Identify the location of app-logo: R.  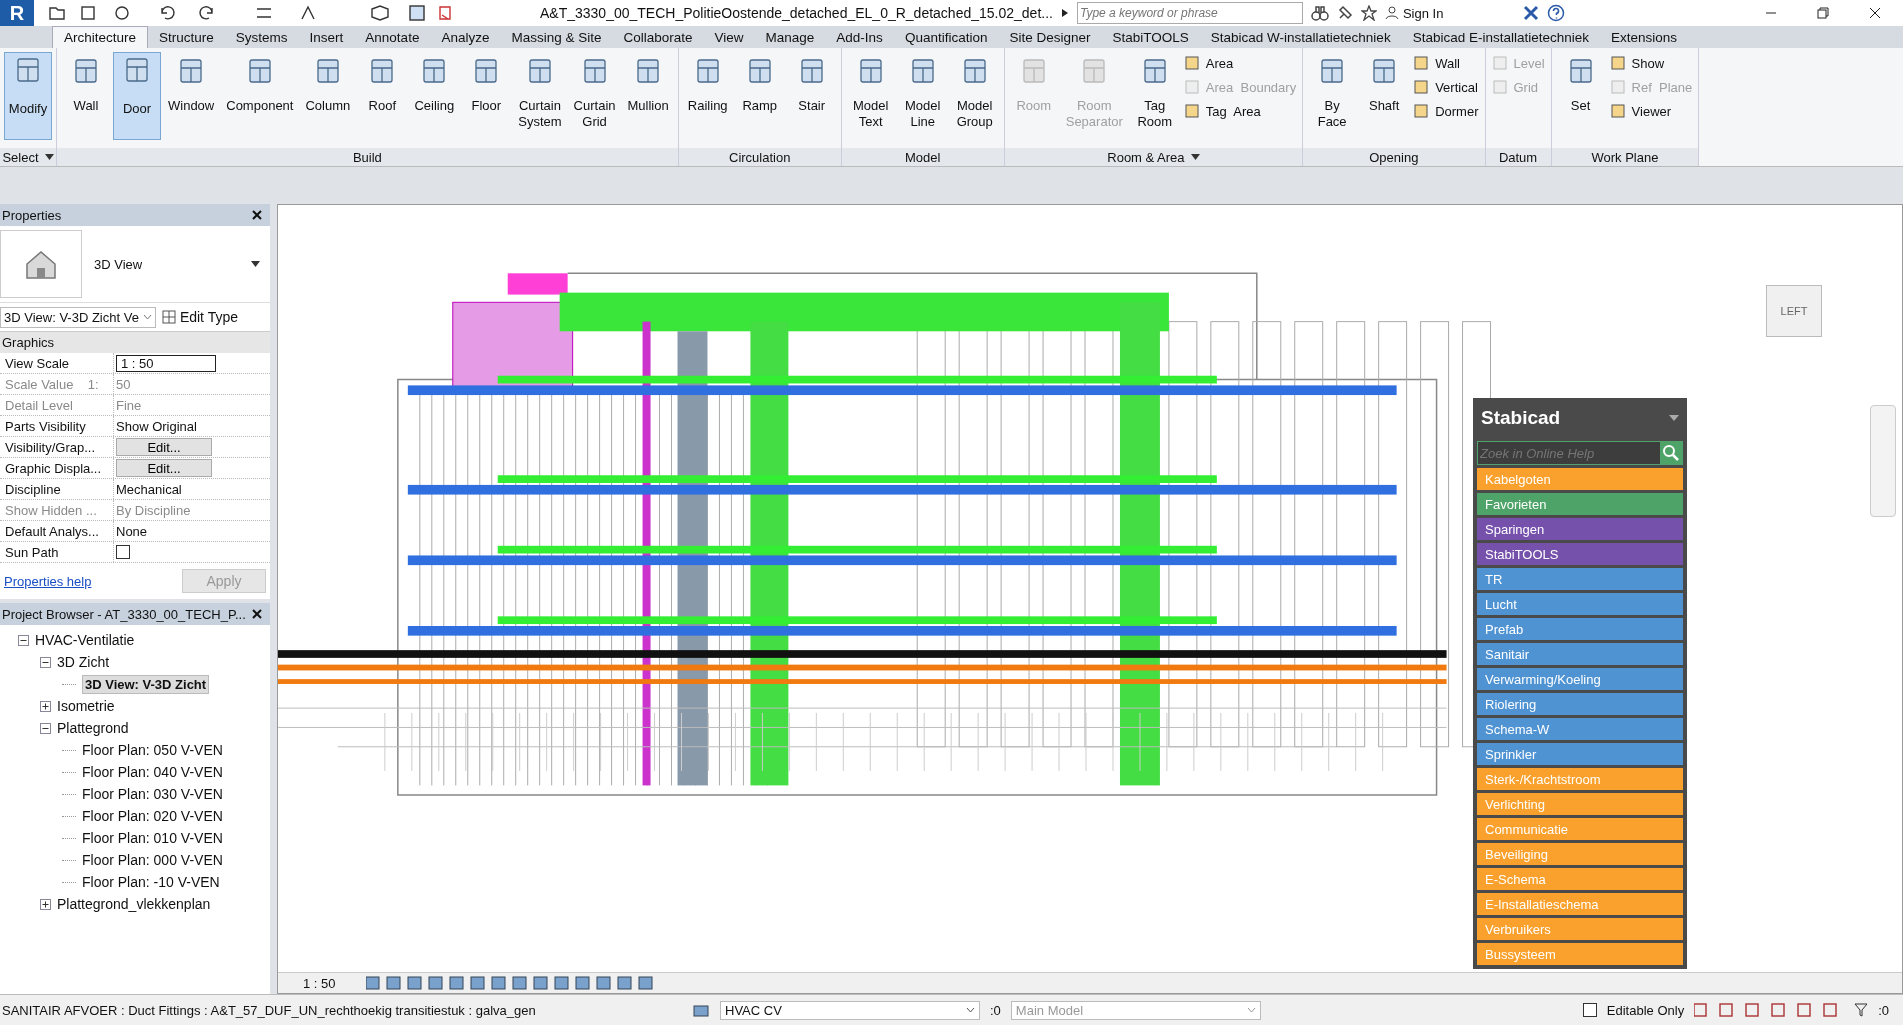
(17, 13).